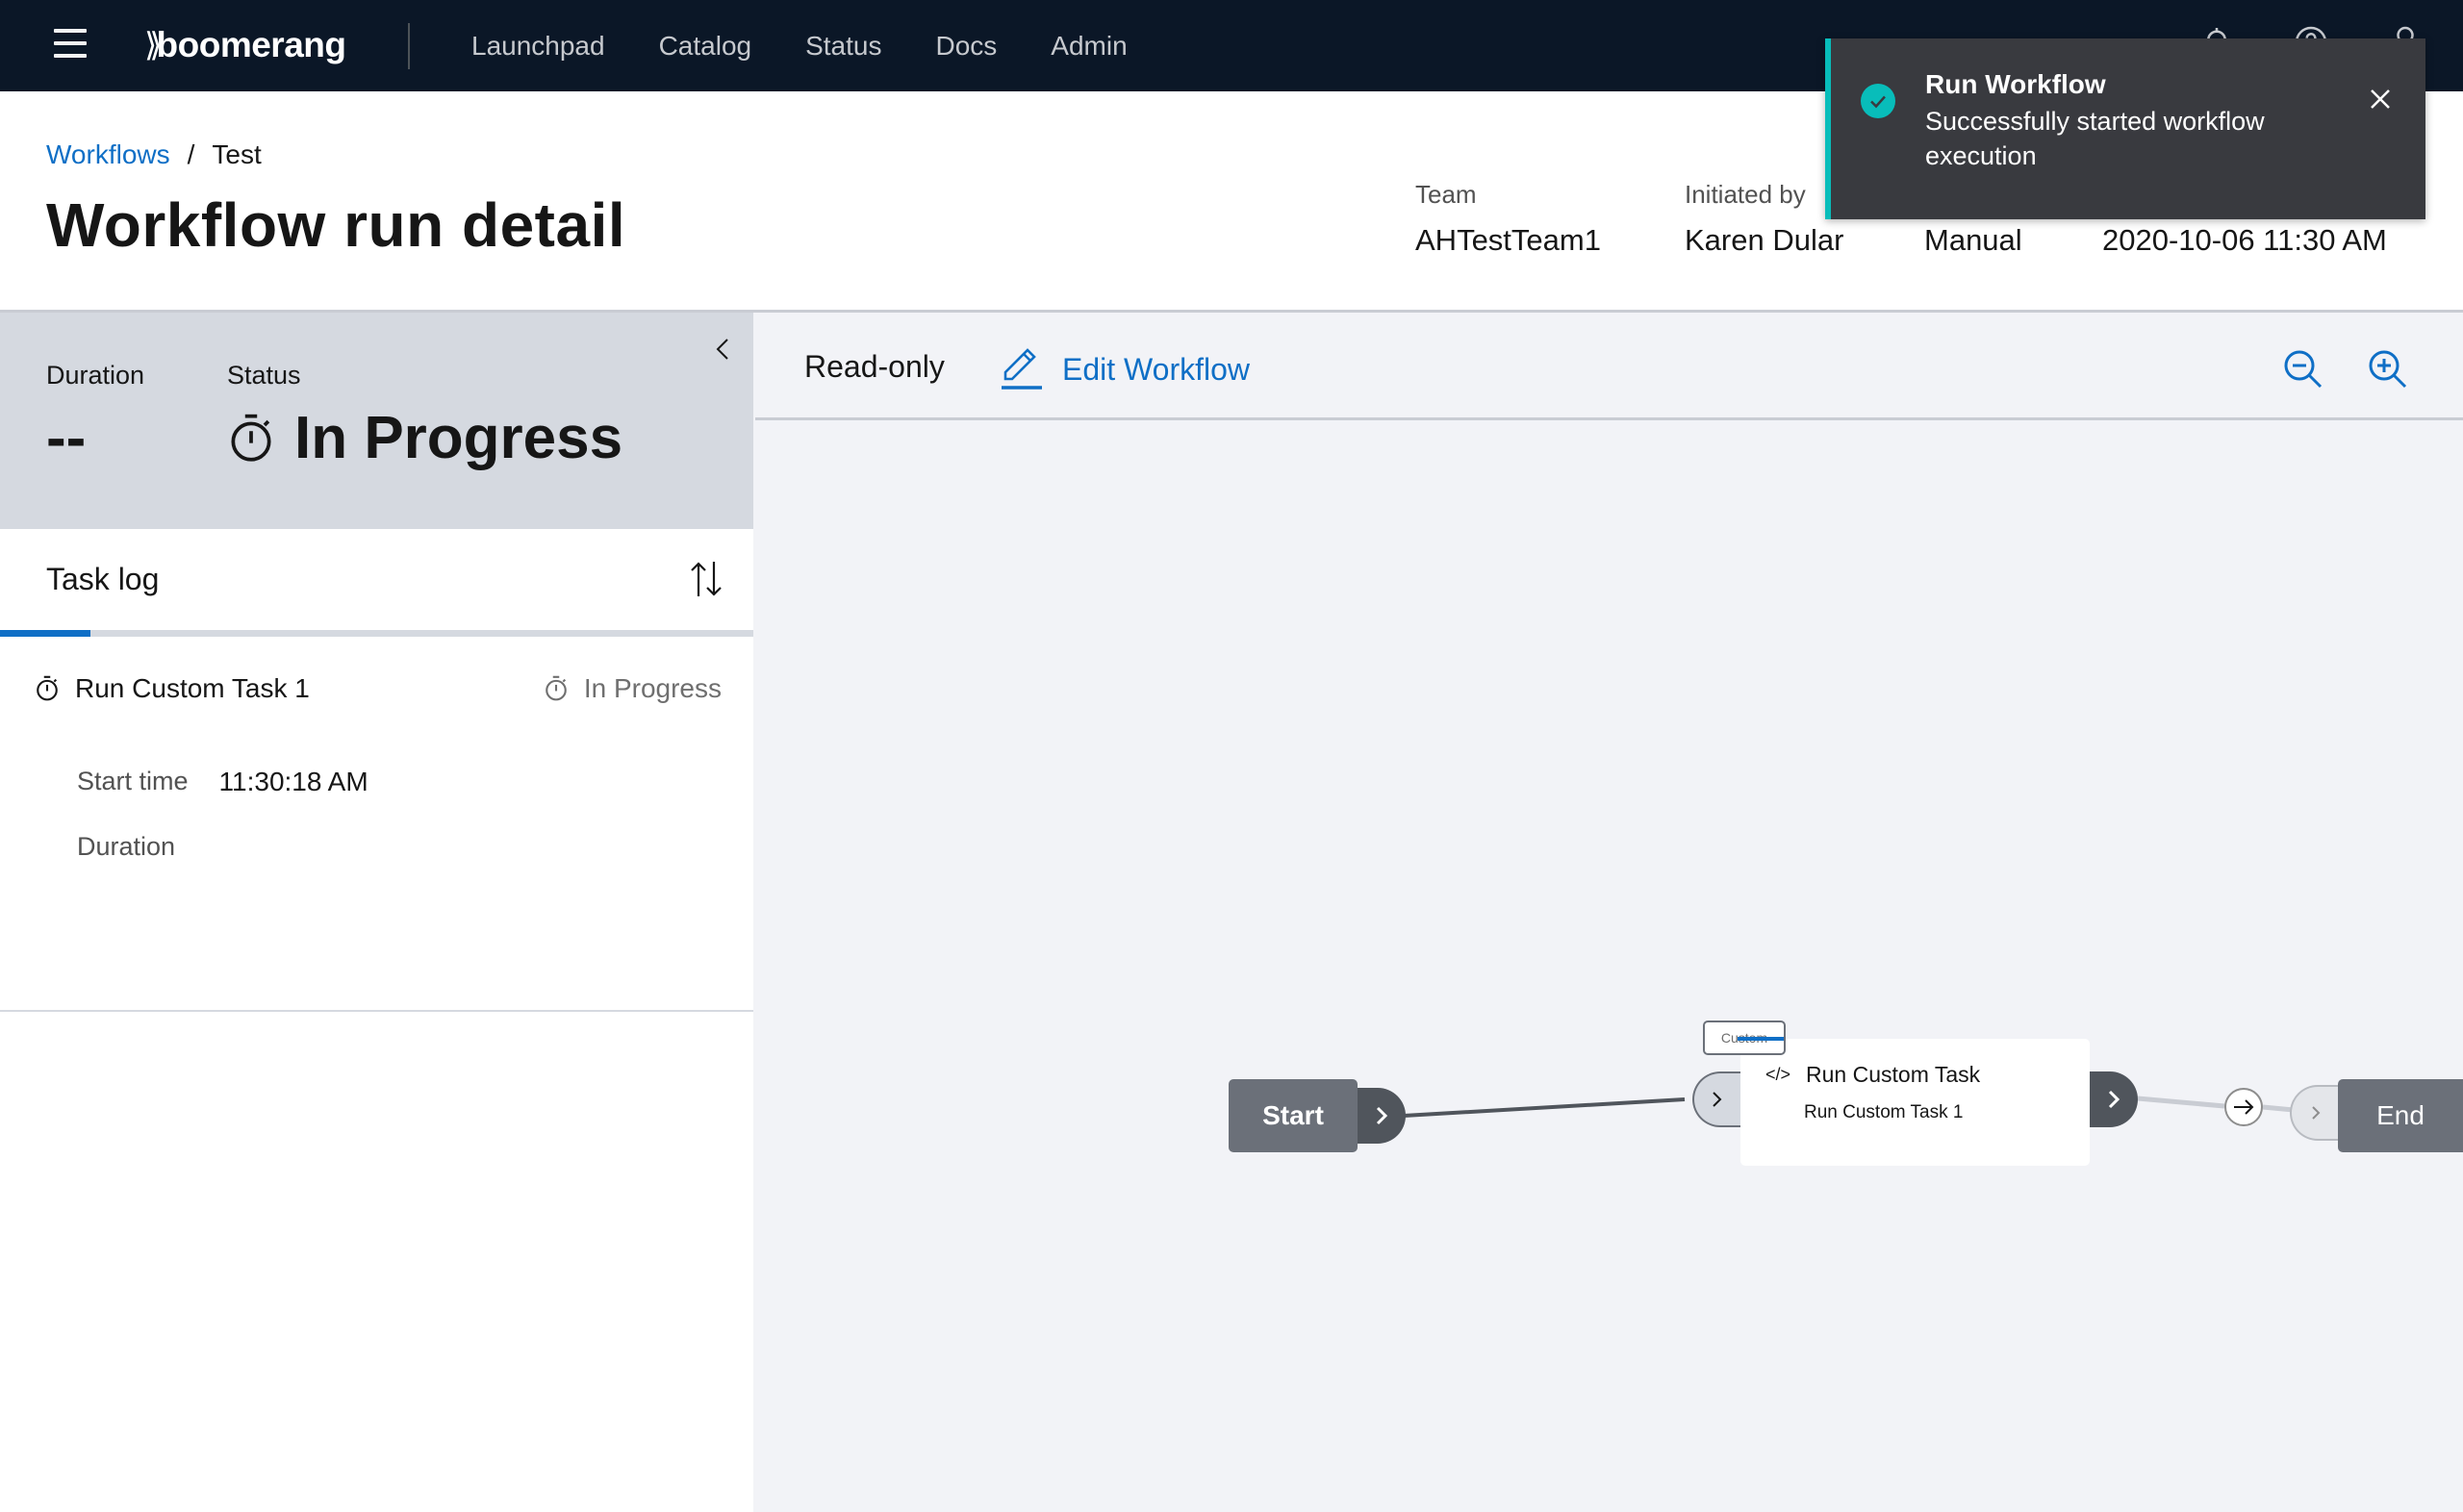 Image resolution: width=2463 pixels, height=1512 pixels. I want to click on task-status-text: In Progress, so click(653, 688).